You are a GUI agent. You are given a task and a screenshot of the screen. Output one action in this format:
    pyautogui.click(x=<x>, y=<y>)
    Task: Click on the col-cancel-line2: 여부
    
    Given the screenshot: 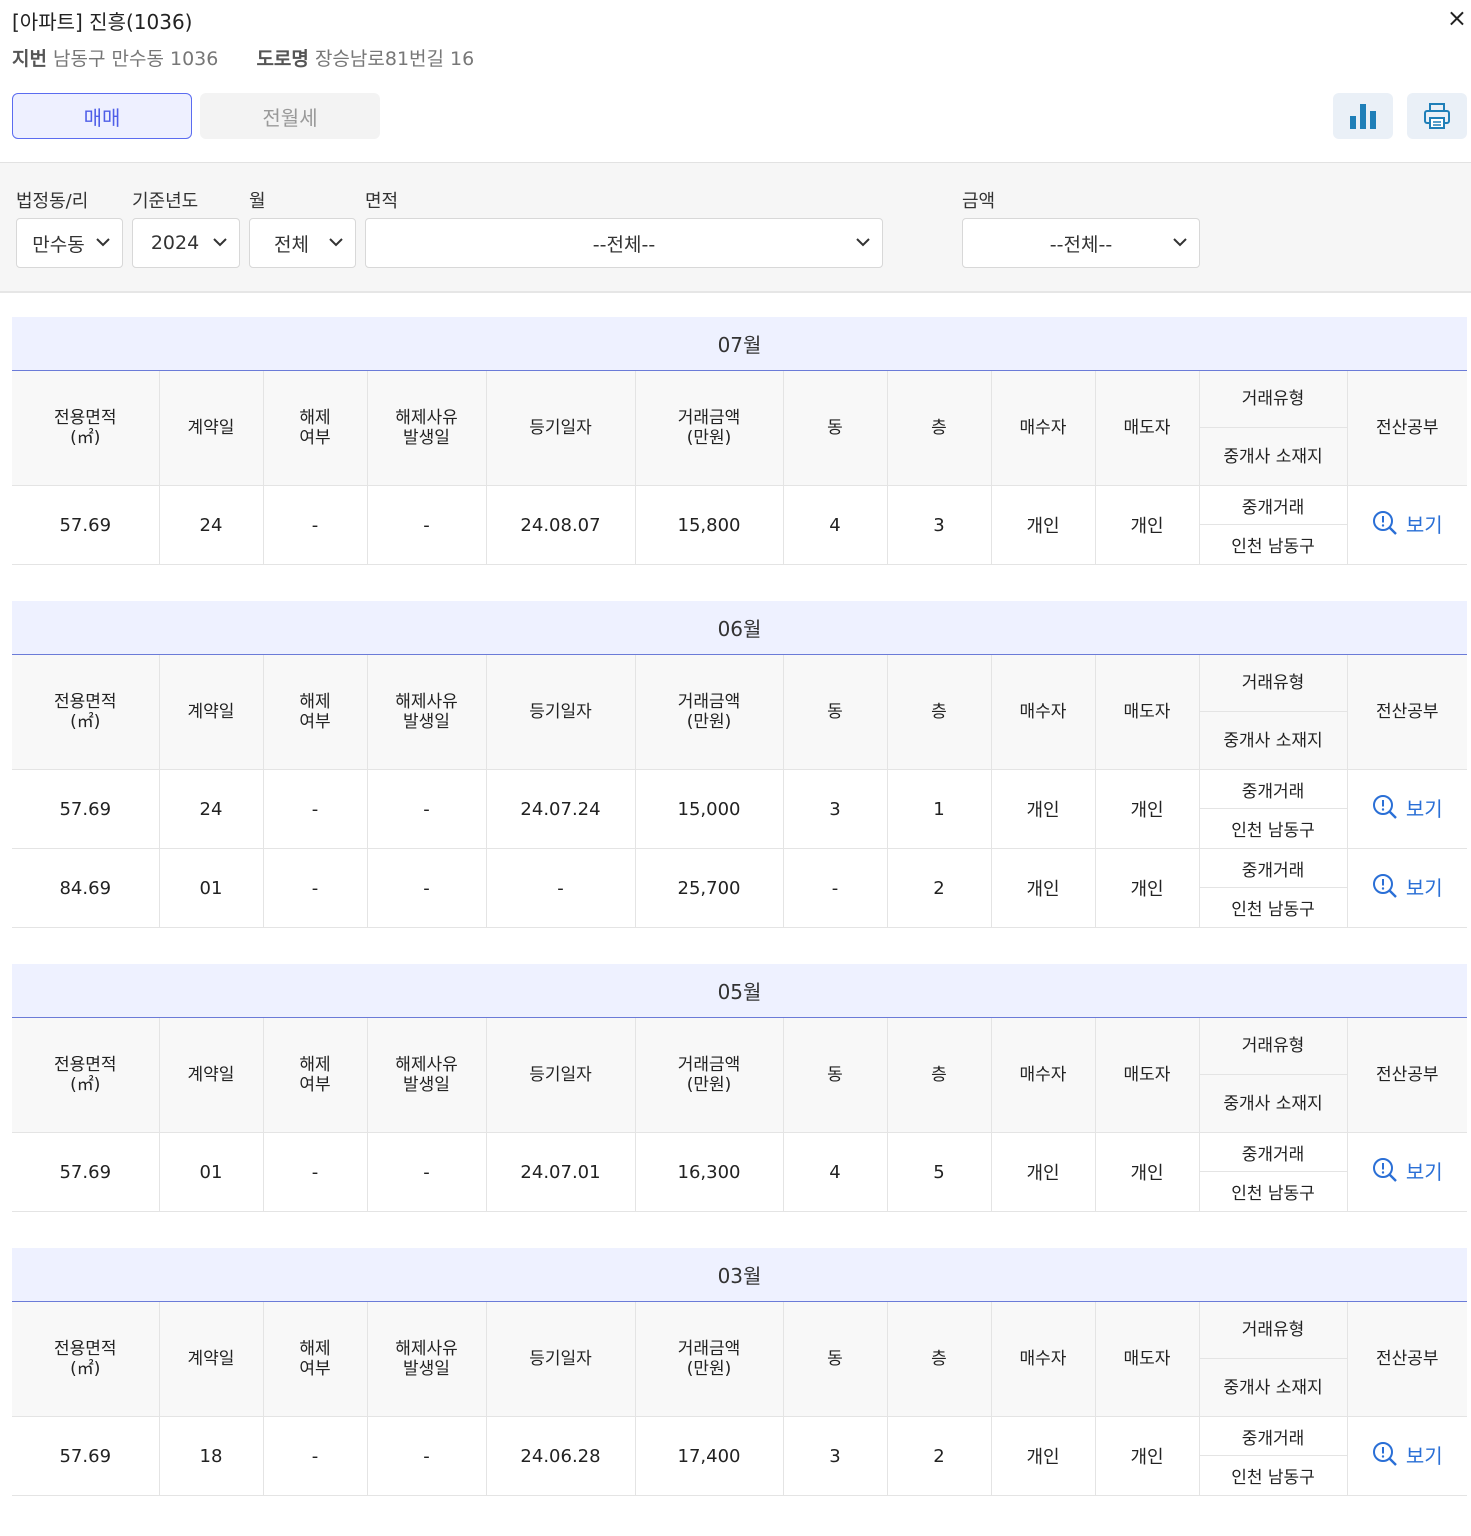 What is the action you would take?
    pyautogui.click(x=315, y=1085)
    